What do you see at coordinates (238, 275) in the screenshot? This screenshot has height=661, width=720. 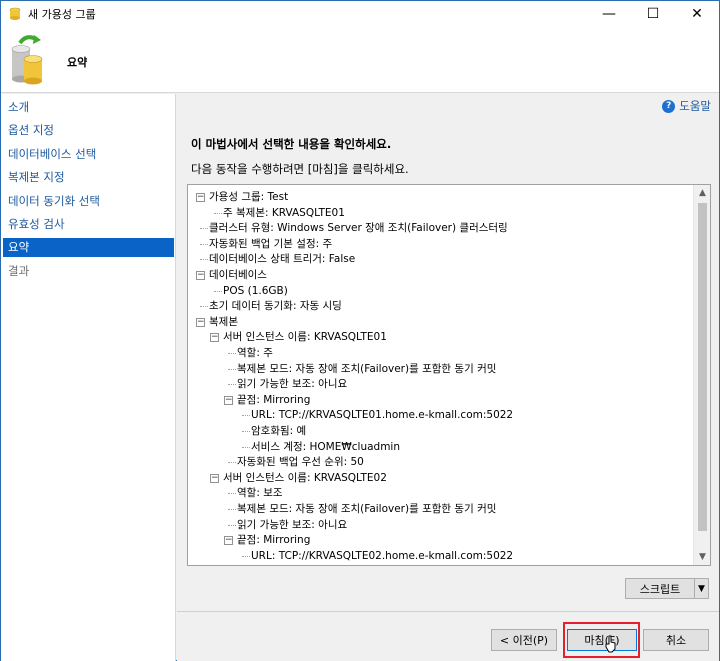 I see `tree-item: 데이터베이스` at bounding box center [238, 275].